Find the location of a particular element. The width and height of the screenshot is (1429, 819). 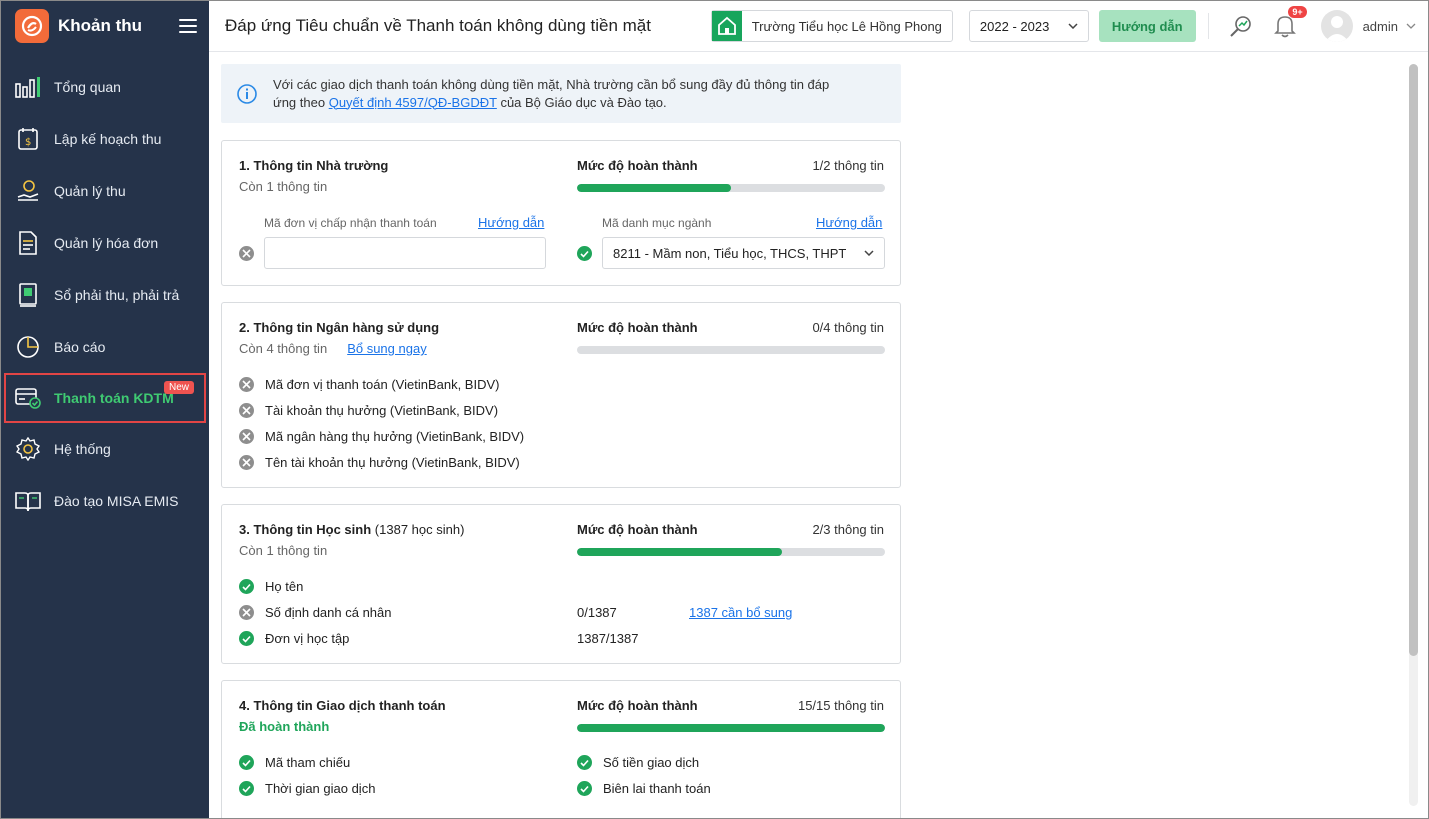

sidebar-item-he-thong: Hệ thống is located at coordinates (105, 449).